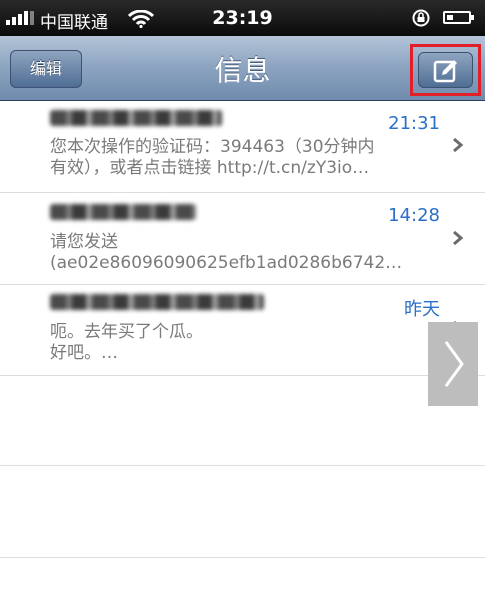 Image resolution: width=485 pixels, height=594 pixels. Describe the element at coordinates (242, 18) in the screenshot. I see `status-bar: 中国联通 23:19` at that location.